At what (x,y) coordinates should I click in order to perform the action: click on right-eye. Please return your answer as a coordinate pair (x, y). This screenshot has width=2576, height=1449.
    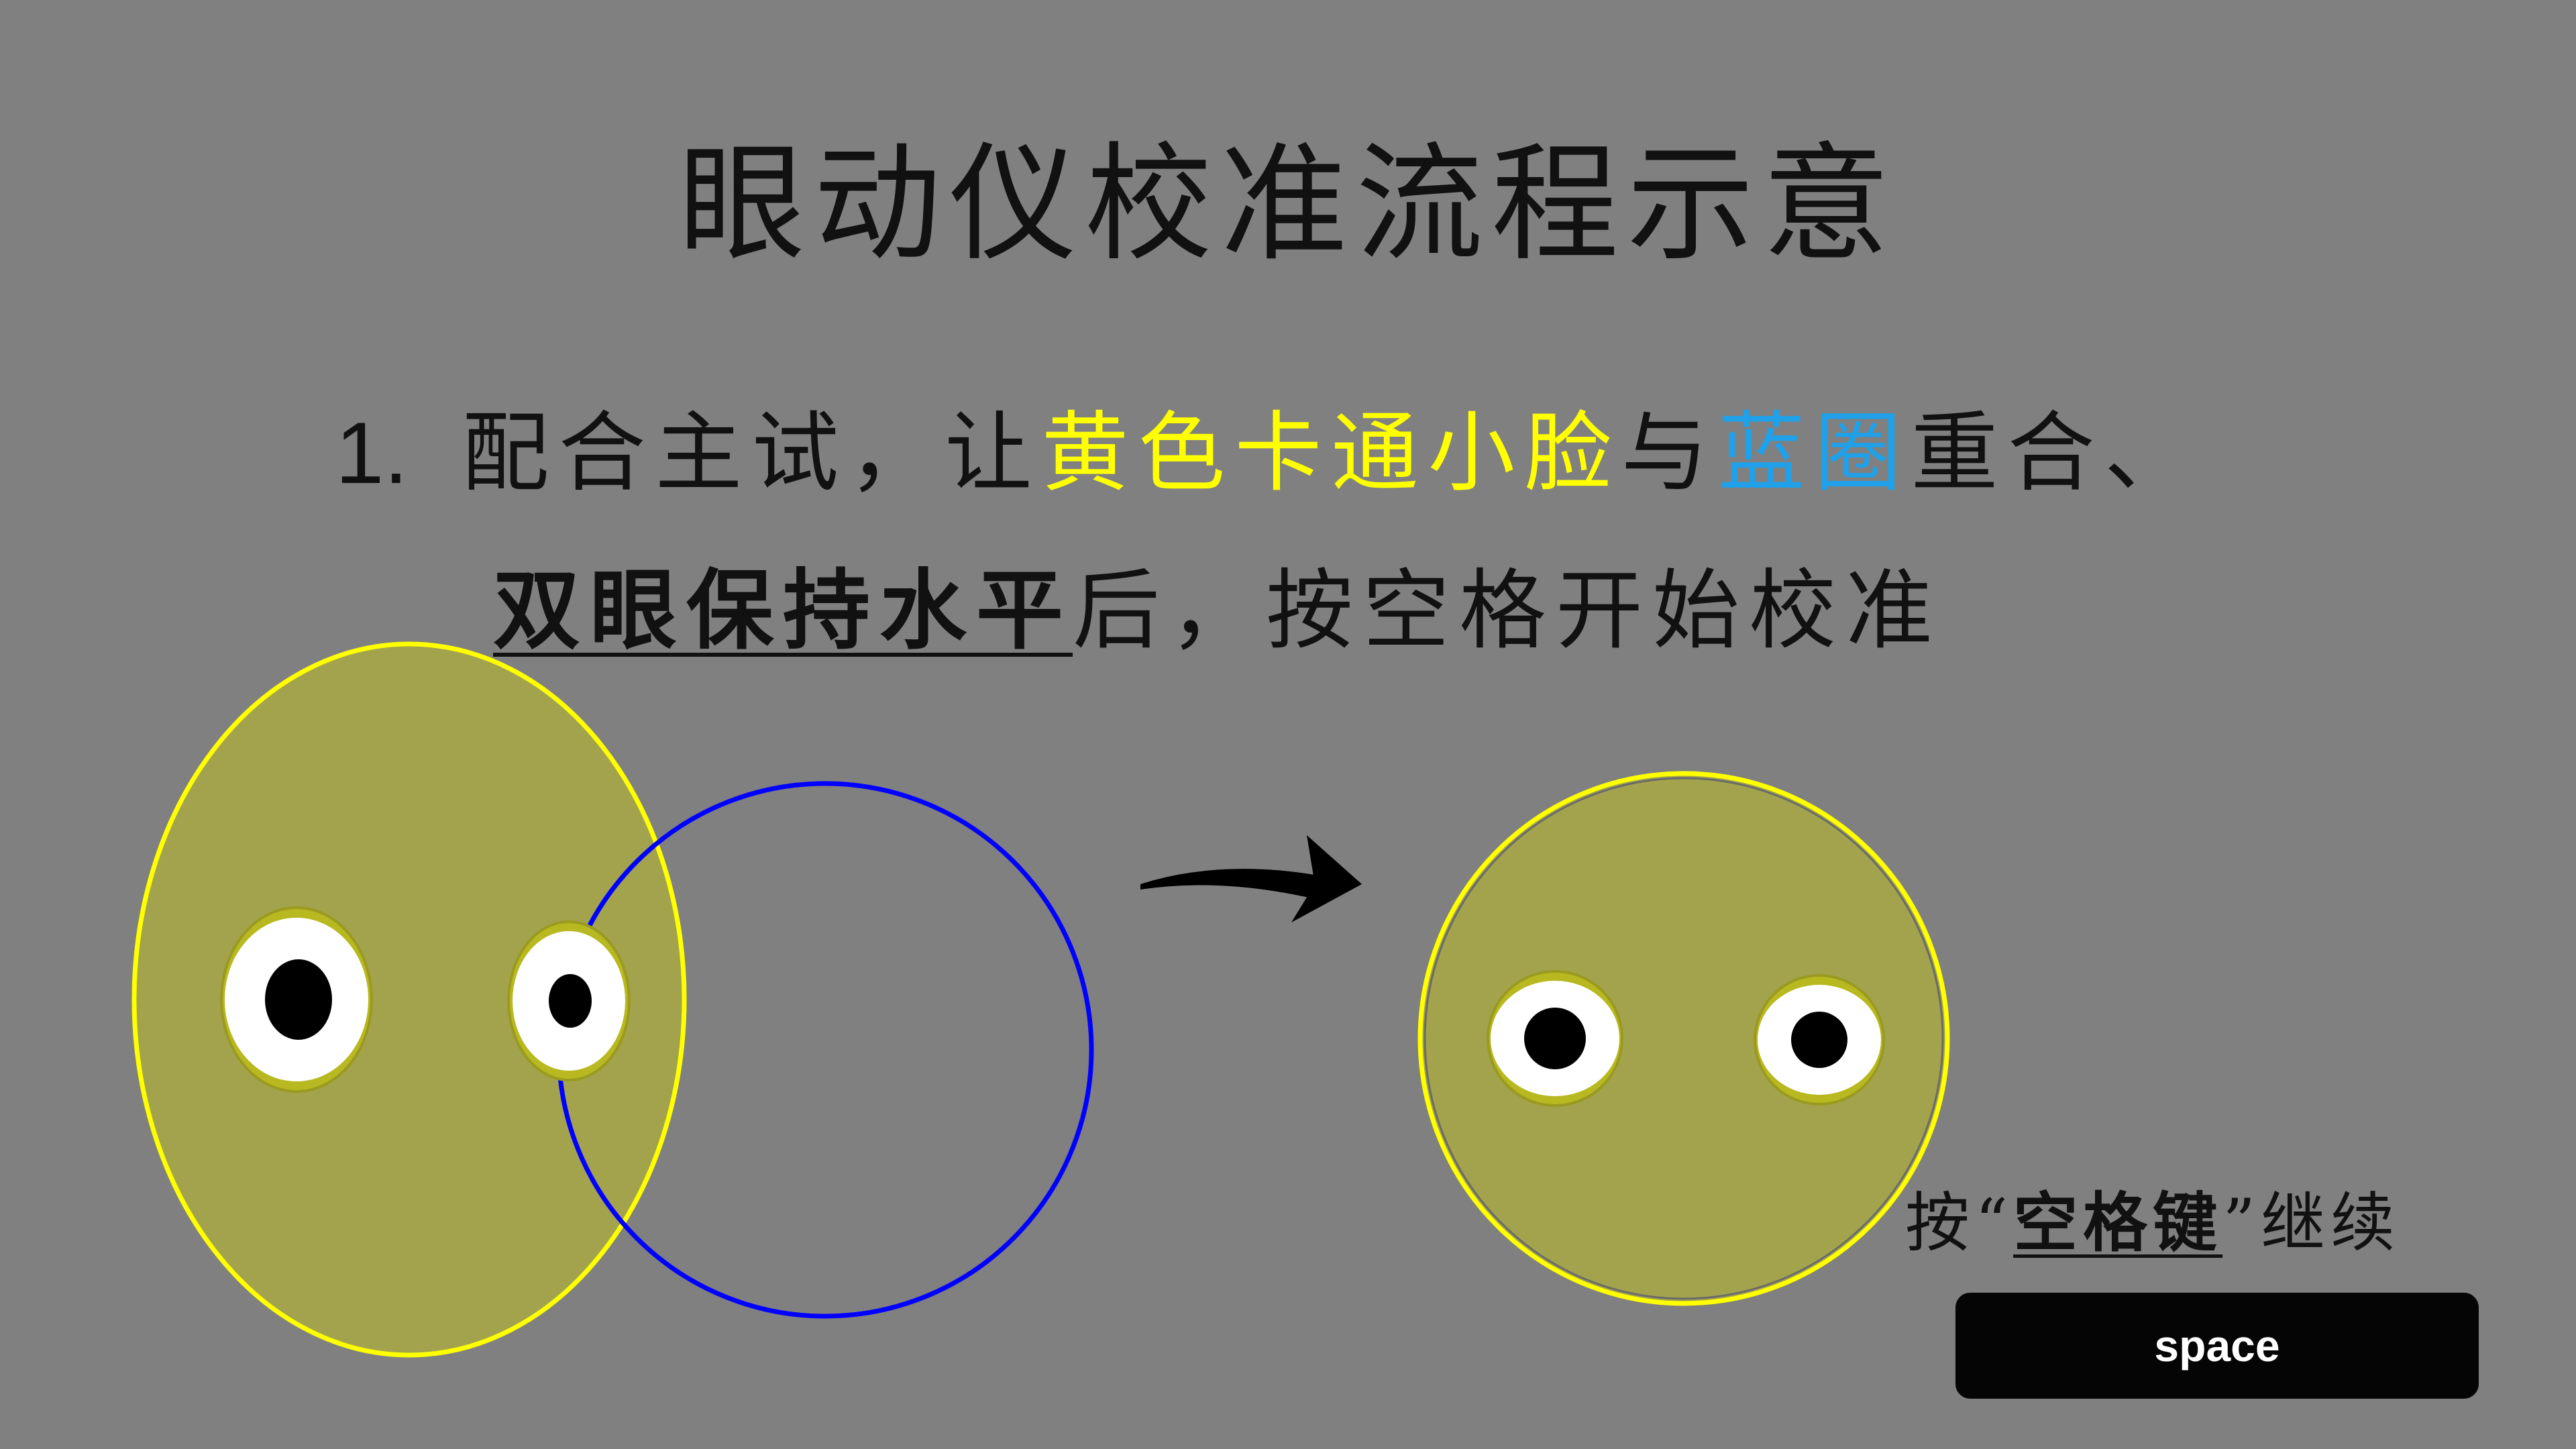
    Looking at the image, I should click on (569, 1000).